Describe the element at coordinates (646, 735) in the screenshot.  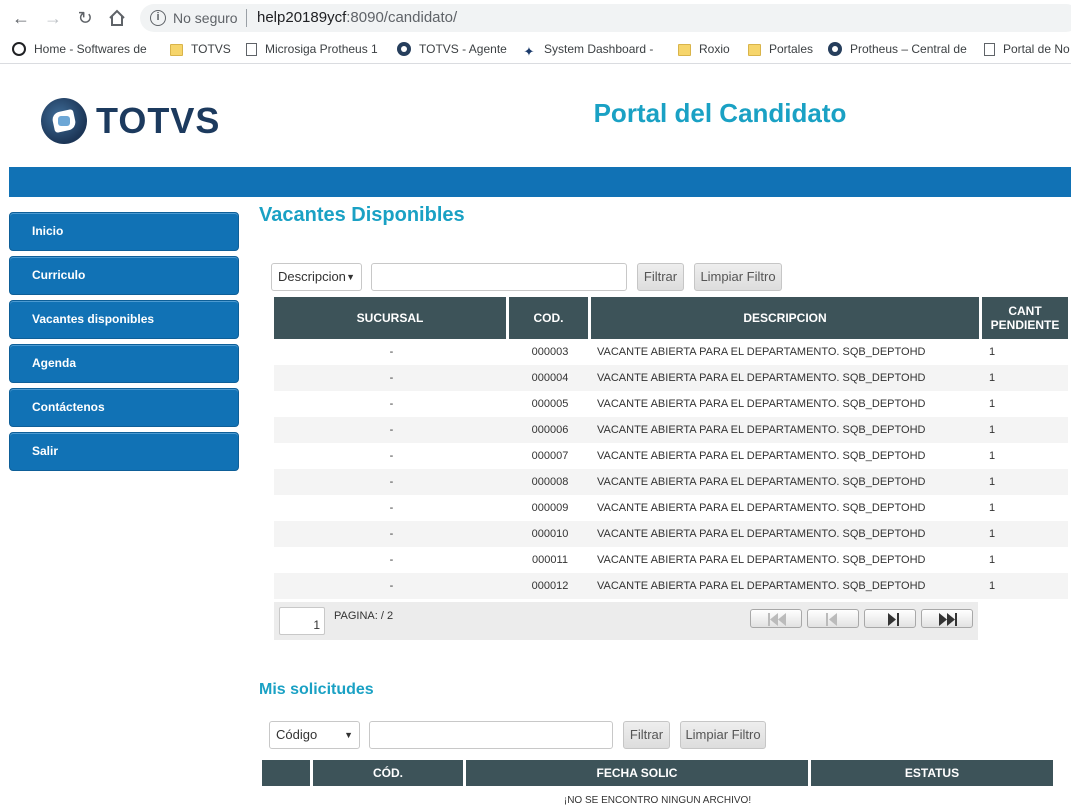
I see `solicitudes-filter-button: Filtrar` at that location.